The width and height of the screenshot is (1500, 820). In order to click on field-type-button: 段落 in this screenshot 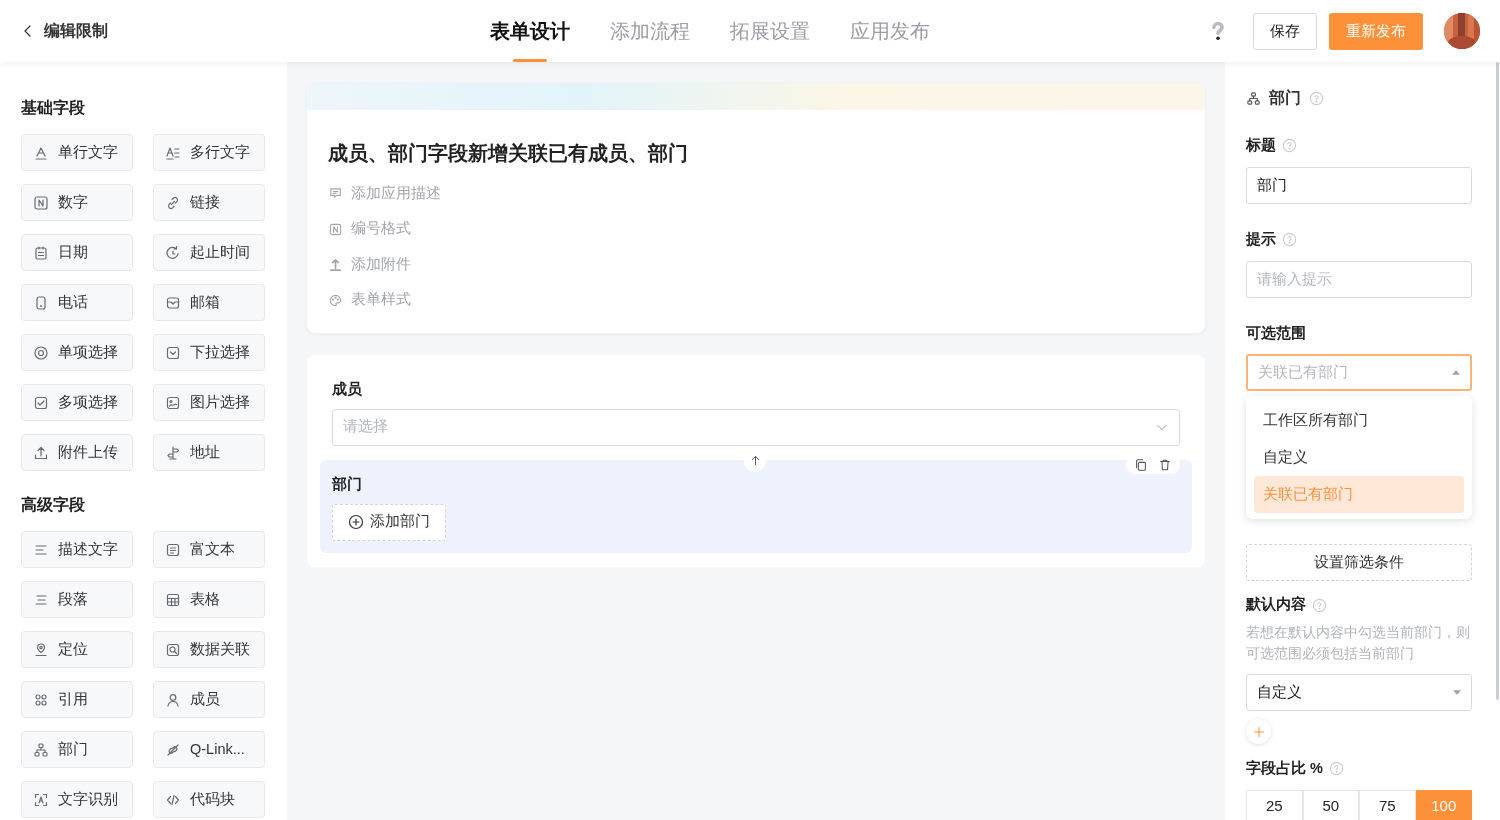, I will do `click(77, 599)`.